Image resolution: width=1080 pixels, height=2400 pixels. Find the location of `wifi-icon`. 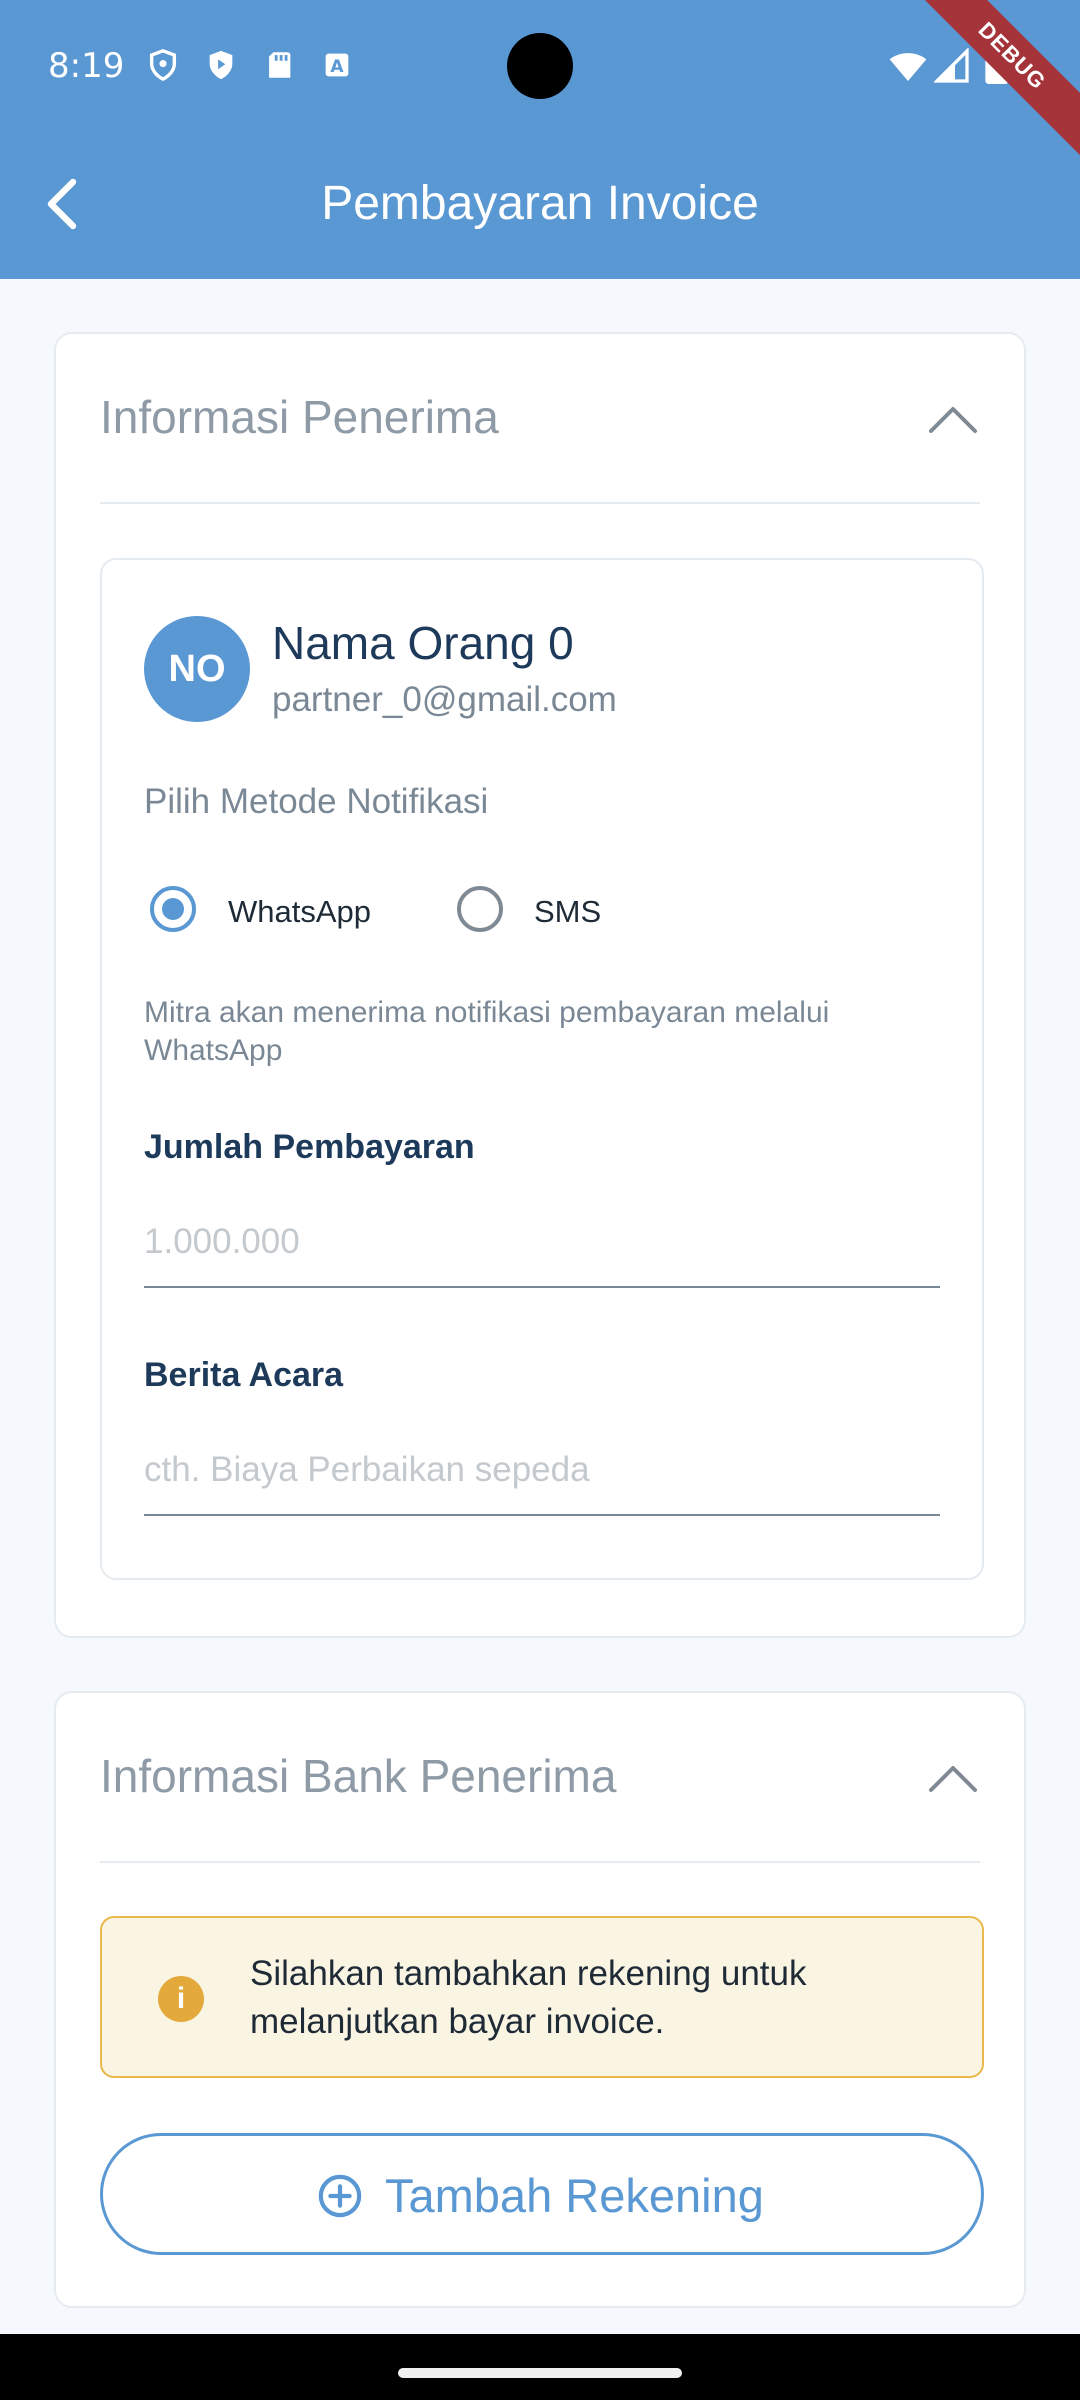

wifi-icon is located at coordinates (908, 67).